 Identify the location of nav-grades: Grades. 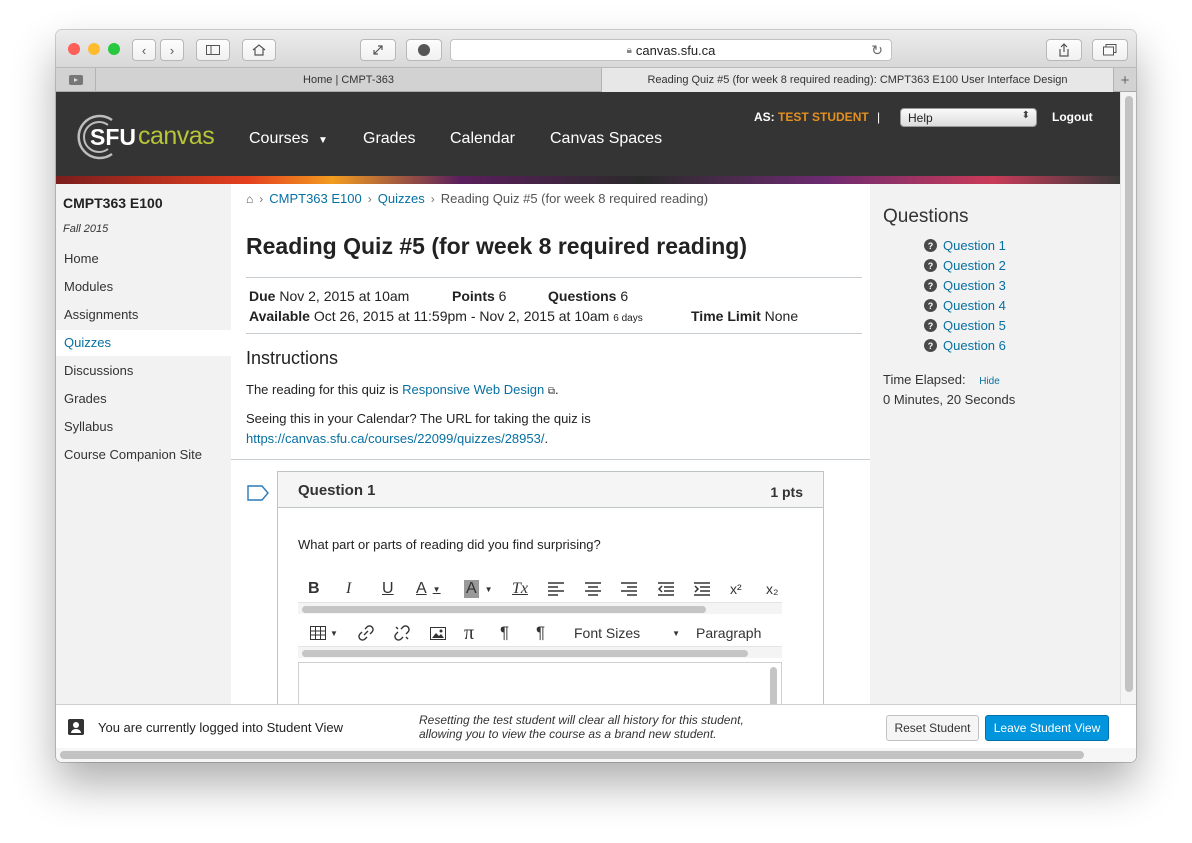
(389, 139).